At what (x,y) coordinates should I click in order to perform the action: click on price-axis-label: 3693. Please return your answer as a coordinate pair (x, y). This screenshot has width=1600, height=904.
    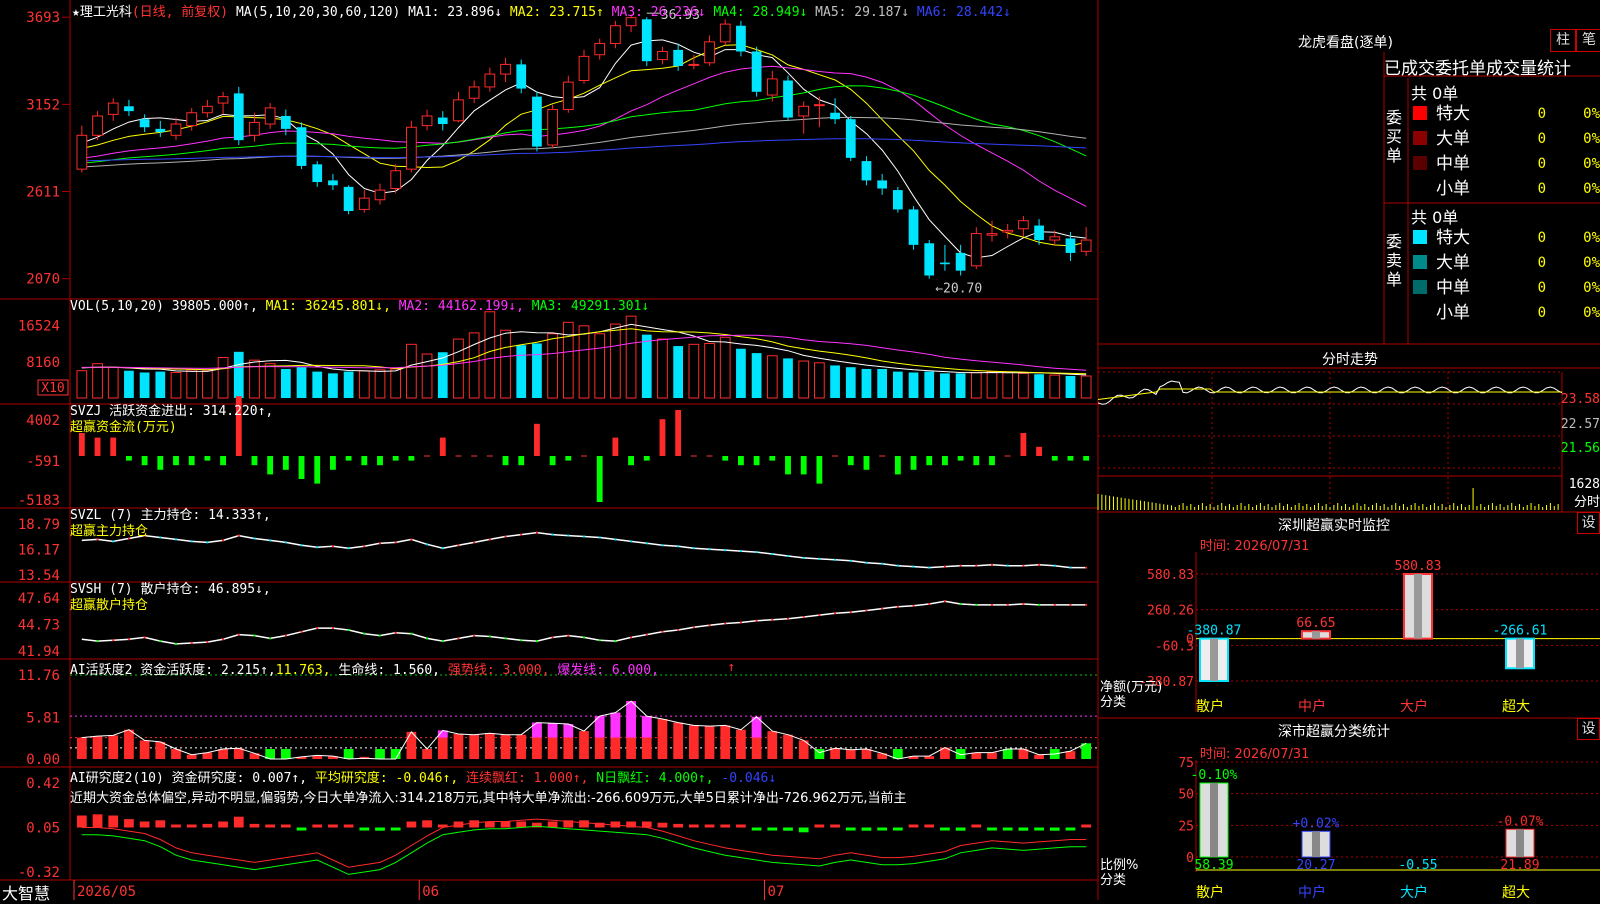
    Looking at the image, I should click on (43, 18).